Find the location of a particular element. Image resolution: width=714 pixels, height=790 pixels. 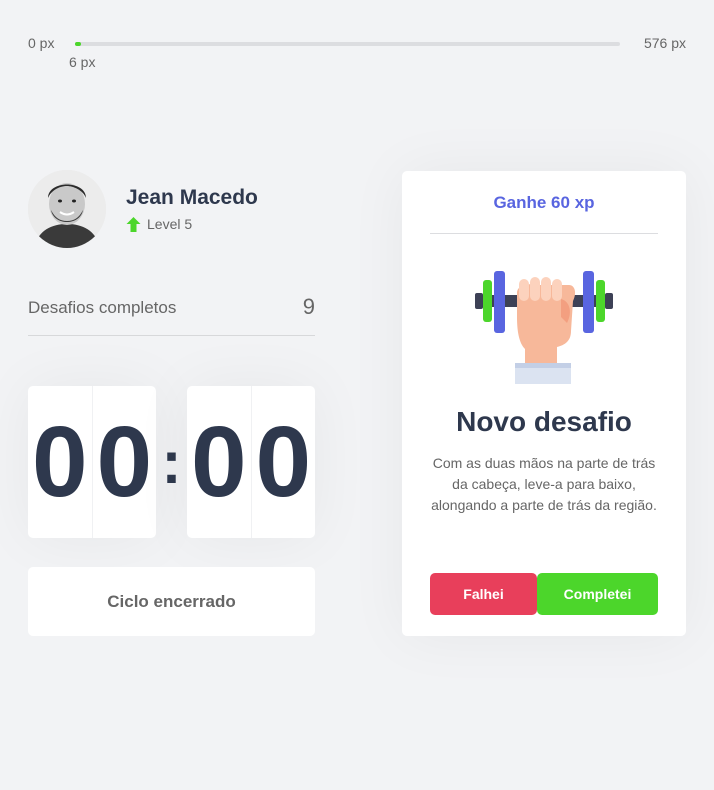

experience-fill is located at coordinates (78, 44).